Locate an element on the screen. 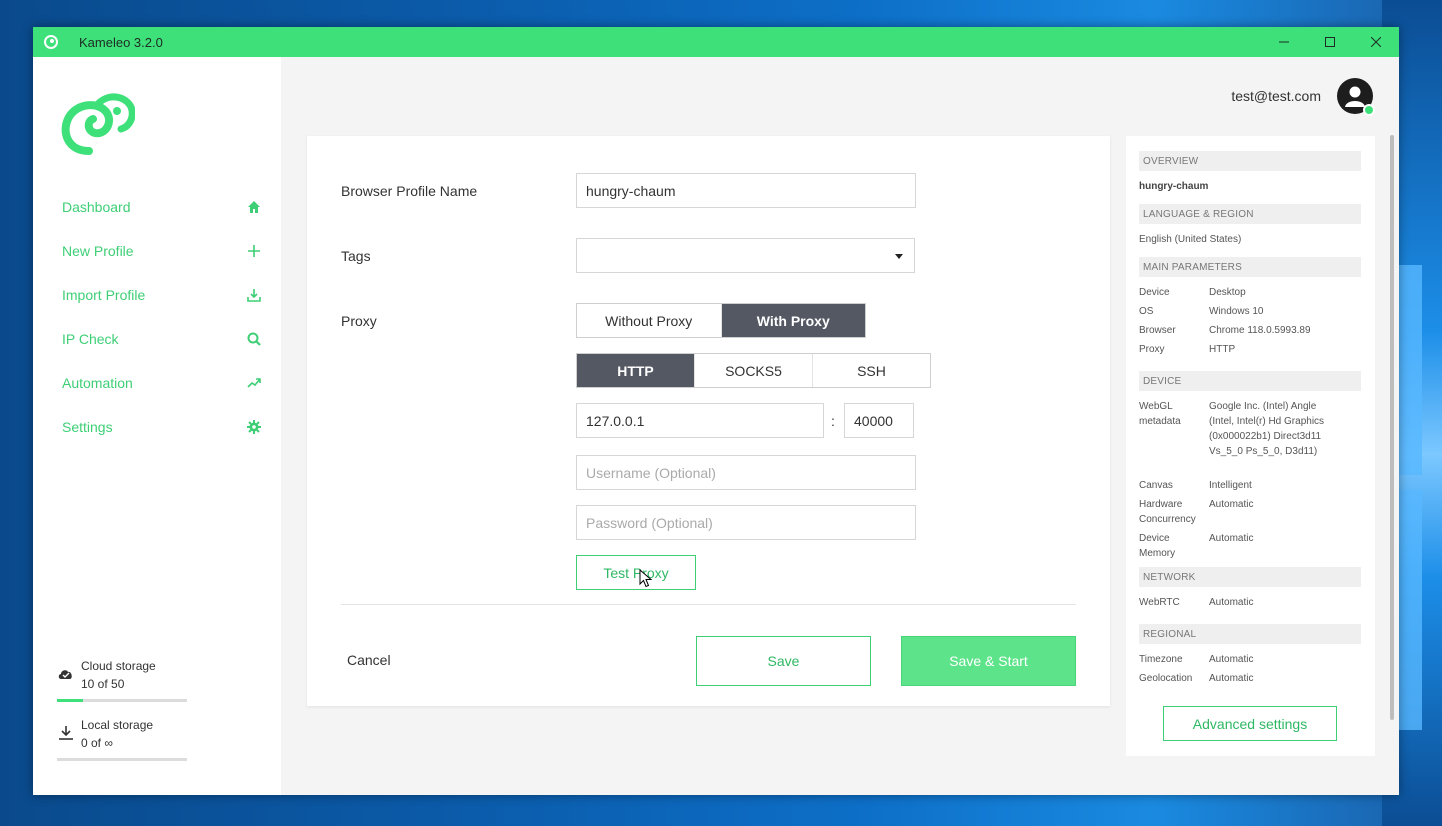 The image size is (1442, 826). local-storage: Local storage 0 of ∞ is located at coordinates (122, 738).